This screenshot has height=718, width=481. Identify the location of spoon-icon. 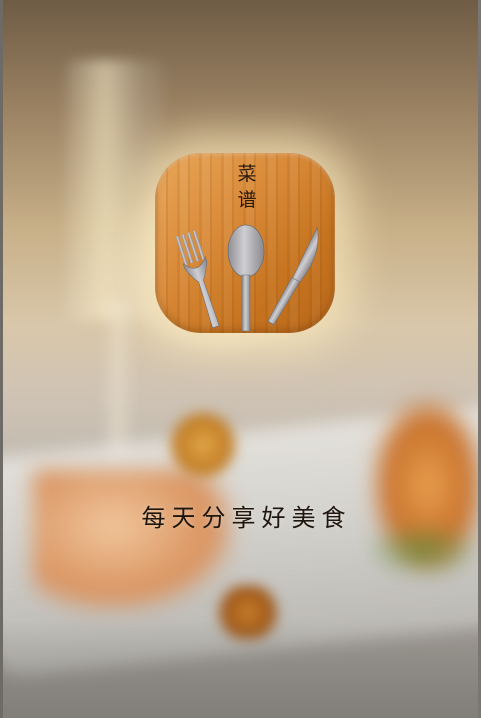
(246, 278).